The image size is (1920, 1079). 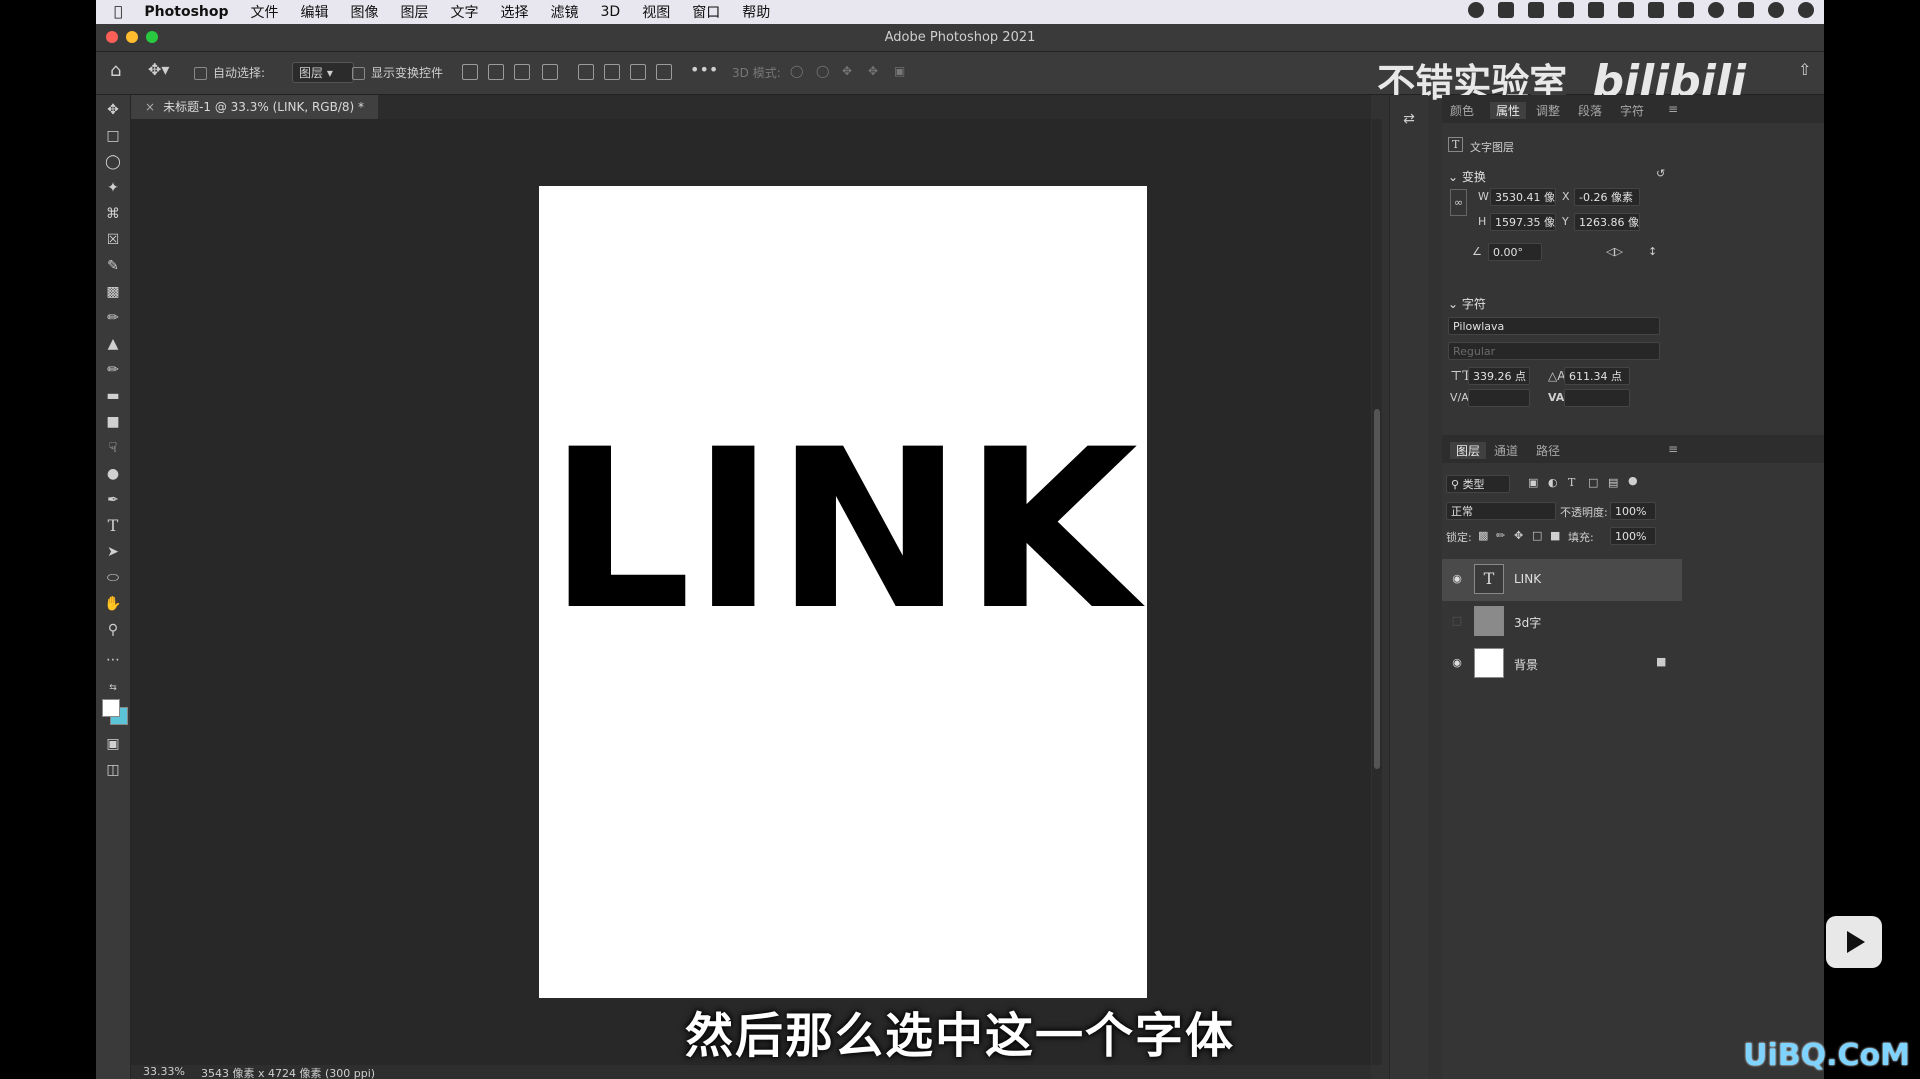 I want to click on menu-app-name: Photoshop, so click(x=186, y=12).